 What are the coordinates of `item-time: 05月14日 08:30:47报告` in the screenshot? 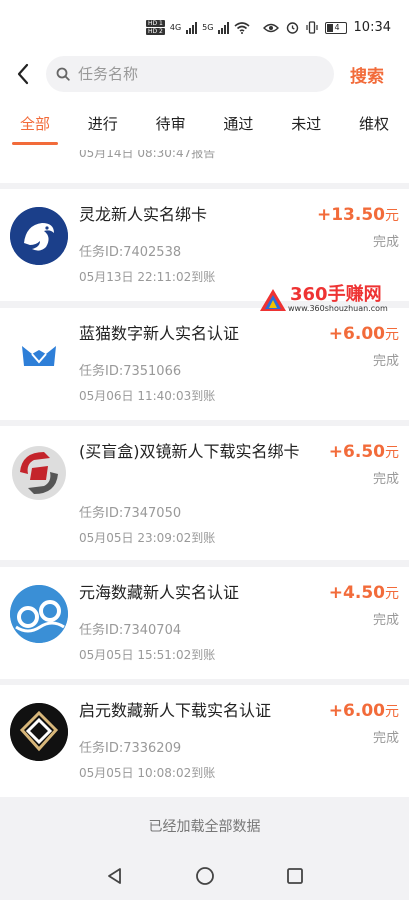 It's located at (147, 155).